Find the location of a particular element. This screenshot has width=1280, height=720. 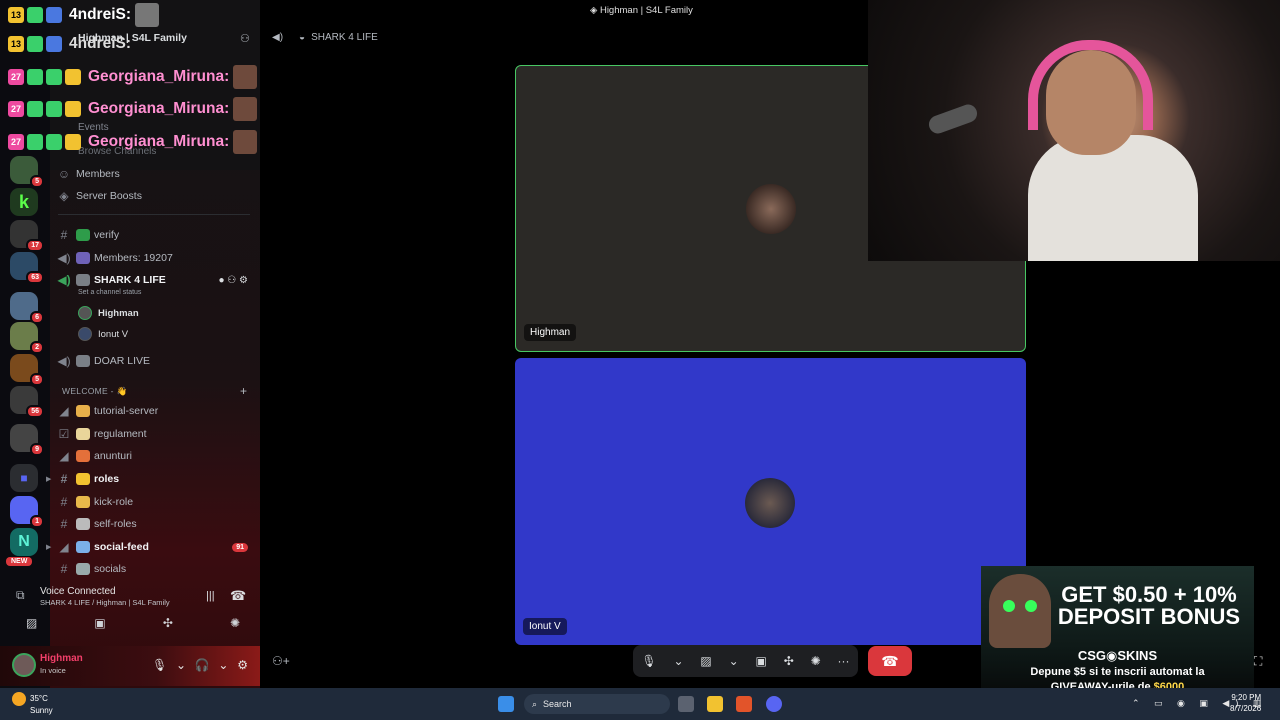

task-view-icon is located at coordinates (686, 704).